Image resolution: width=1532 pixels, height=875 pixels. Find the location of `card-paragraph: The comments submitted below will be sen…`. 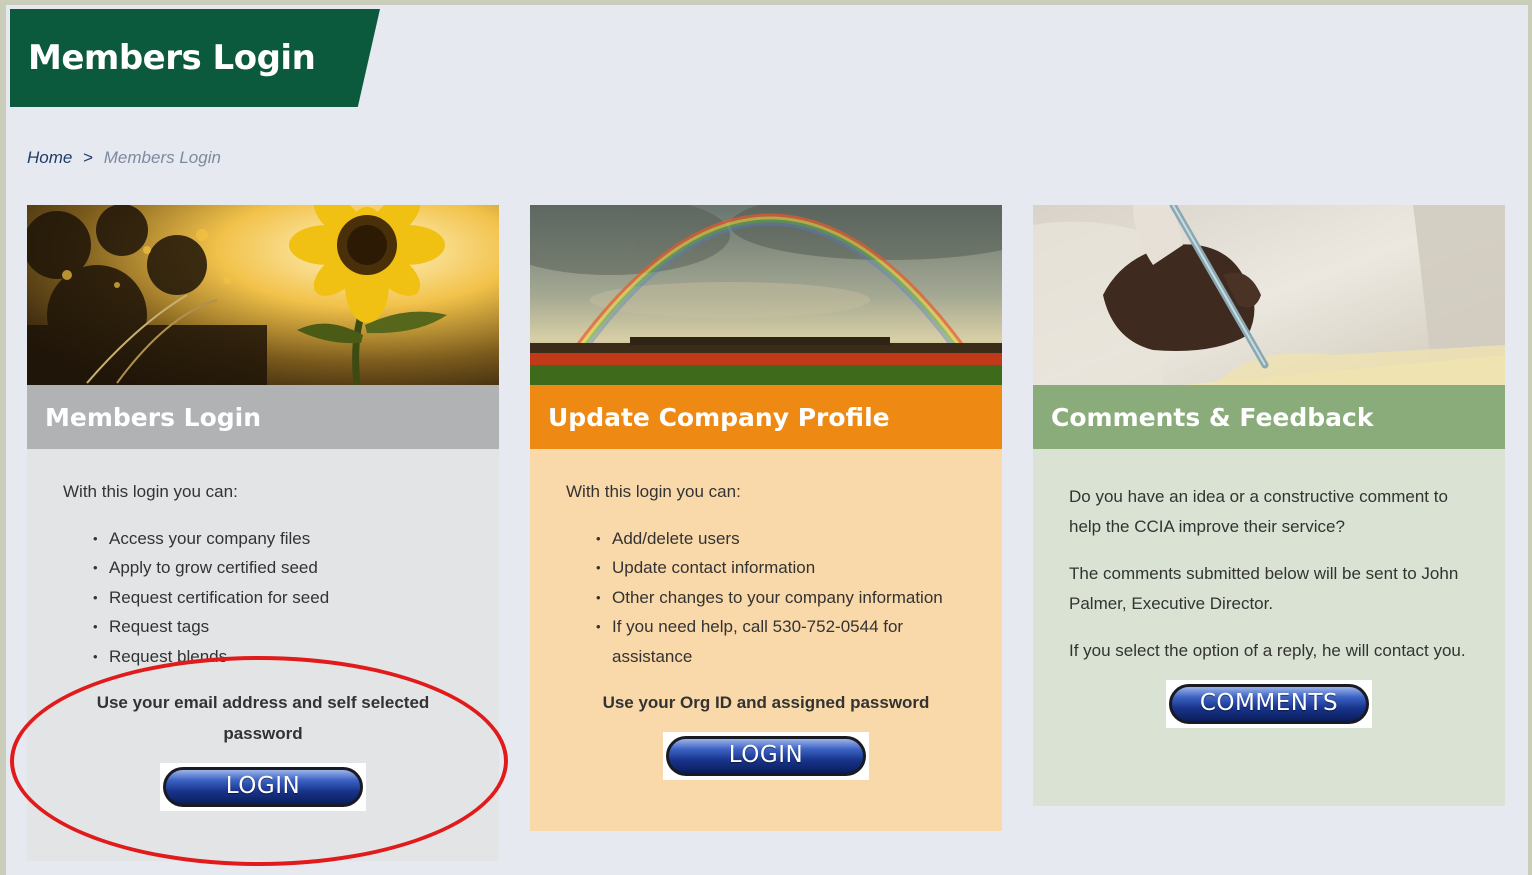

card-paragraph: The comments submitted below will be sen… is located at coordinates (1264, 588).